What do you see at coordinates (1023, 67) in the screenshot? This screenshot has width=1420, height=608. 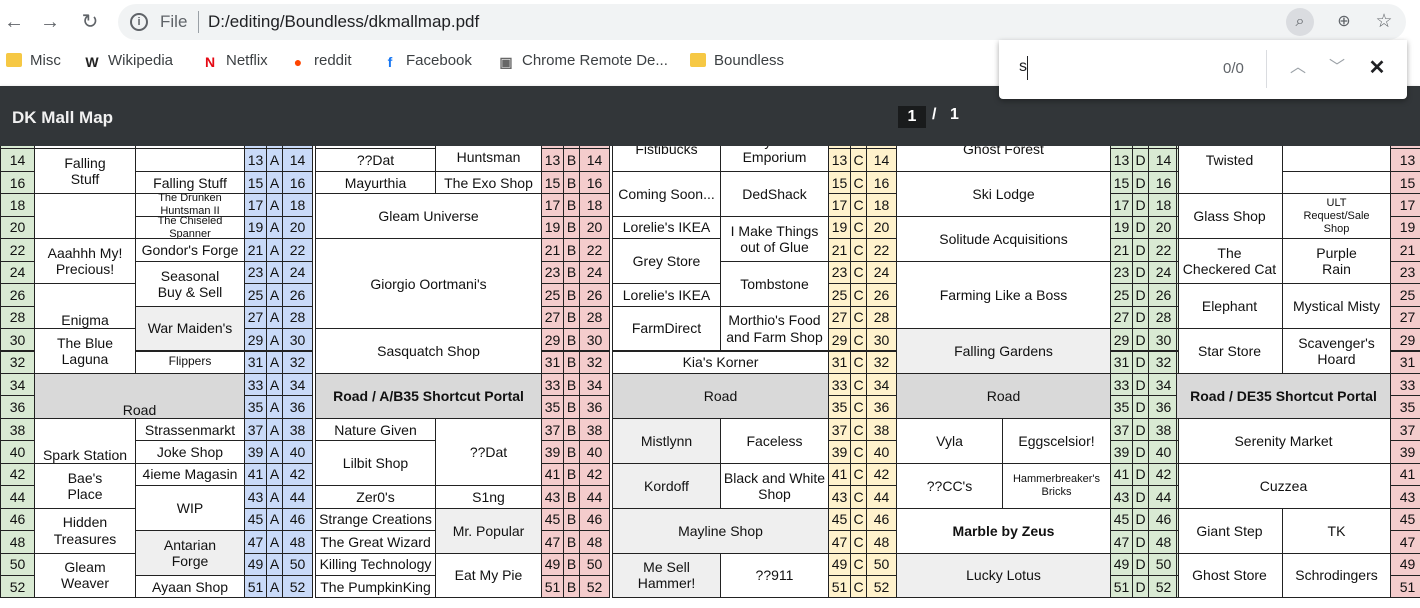 I see `find-input: s` at bounding box center [1023, 67].